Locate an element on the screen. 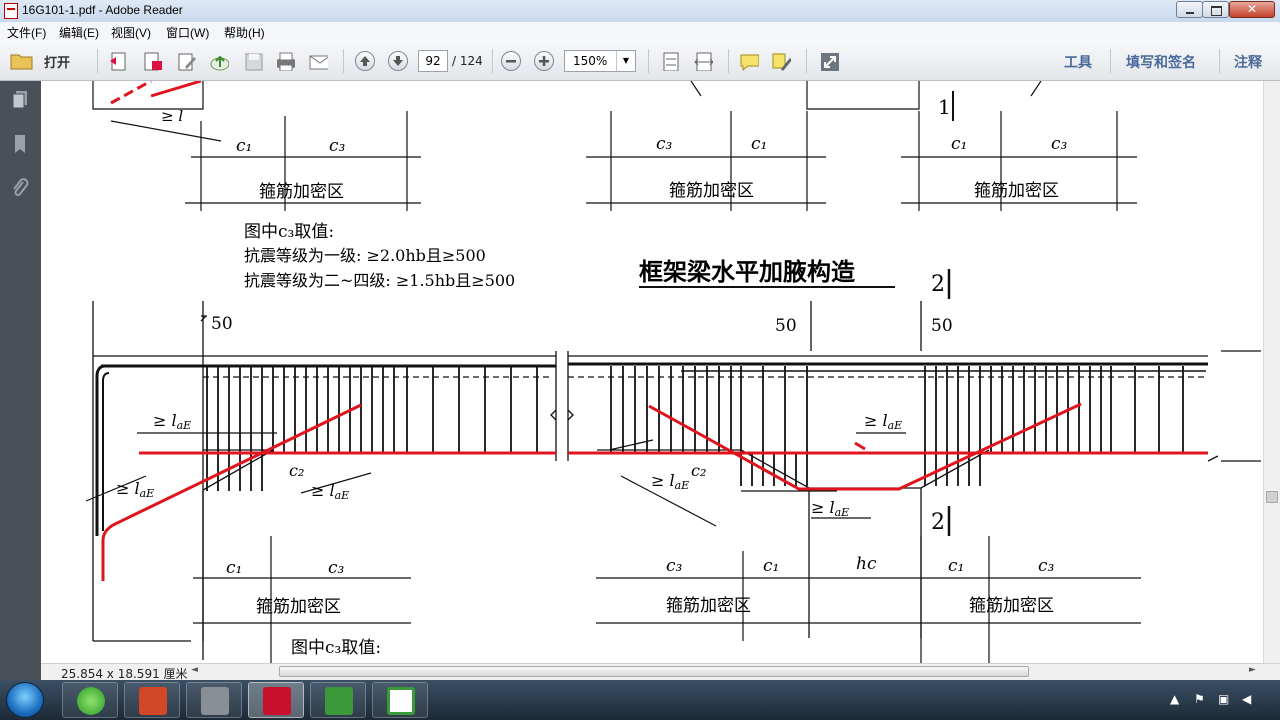 The width and height of the screenshot is (1280, 720). attachments-paperclip-icon is located at coordinates (20, 188).